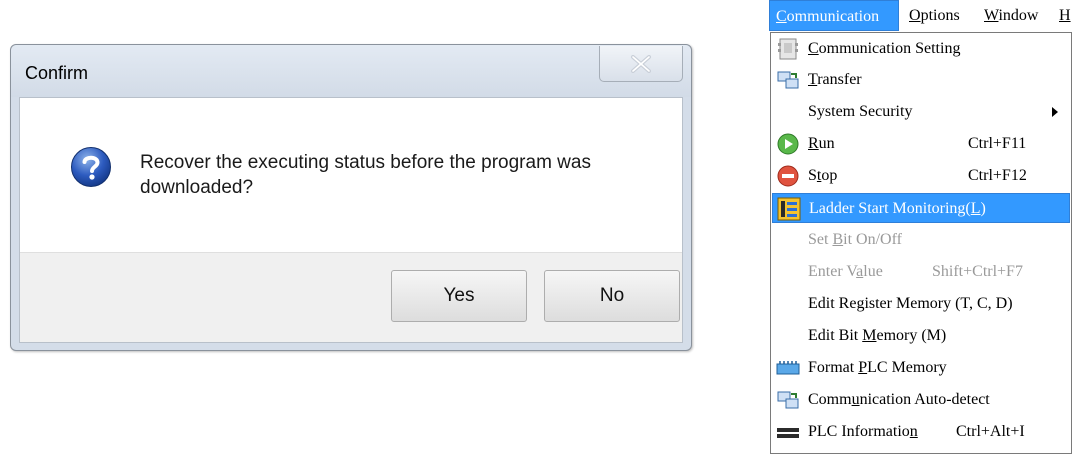 Image resolution: width=1078 pixels, height=455 pixels. What do you see at coordinates (921, 49) in the screenshot?
I see `menu-item-communication-setting: Communication Setting` at bounding box center [921, 49].